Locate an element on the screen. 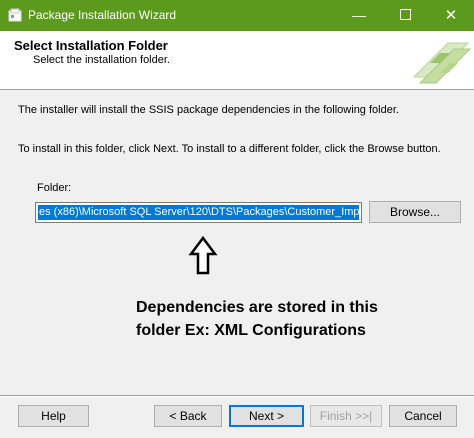 This screenshot has height=438, width=474. maximize-button is located at coordinates (405, 15).